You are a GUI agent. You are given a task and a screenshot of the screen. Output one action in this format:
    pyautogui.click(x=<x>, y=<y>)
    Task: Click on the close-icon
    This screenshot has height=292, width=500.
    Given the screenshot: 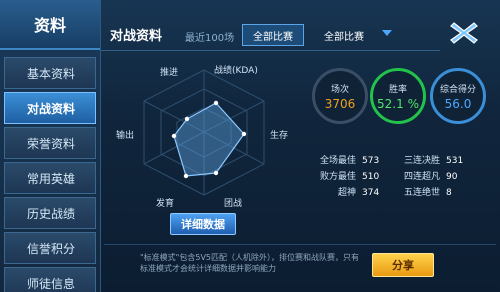 What is the action you would take?
    pyautogui.click(x=464, y=33)
    